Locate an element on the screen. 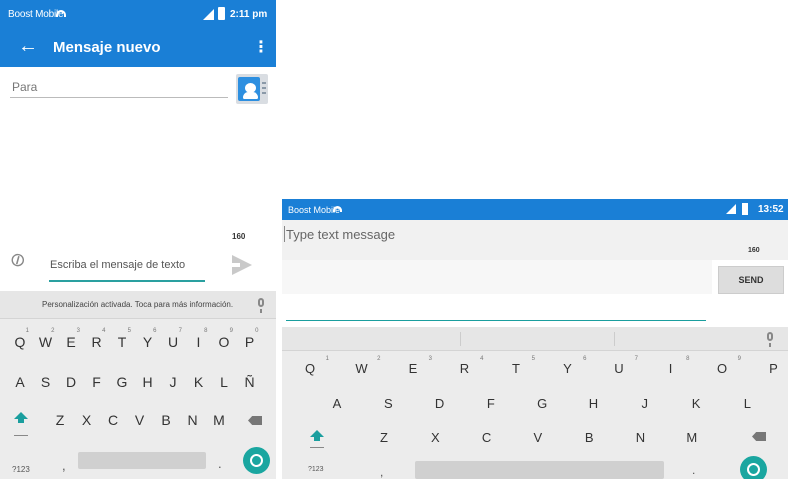 The height and width of the screenshot is (479, 788). char-counter: 160 is located at coordinates (754, 250).